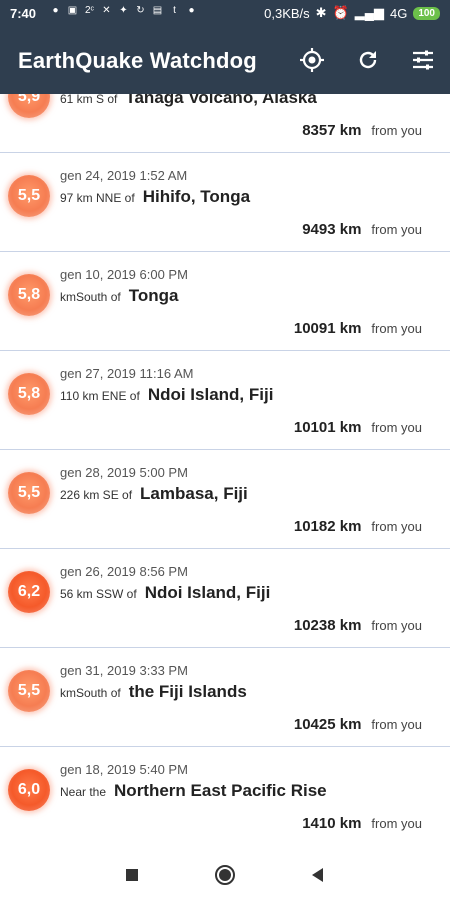 This screenshot has width=450, height=900. Describe the element at coordinates (97, 198) in the screenshot. I see `quake-distance-text: 97 km NNE of` at that location.